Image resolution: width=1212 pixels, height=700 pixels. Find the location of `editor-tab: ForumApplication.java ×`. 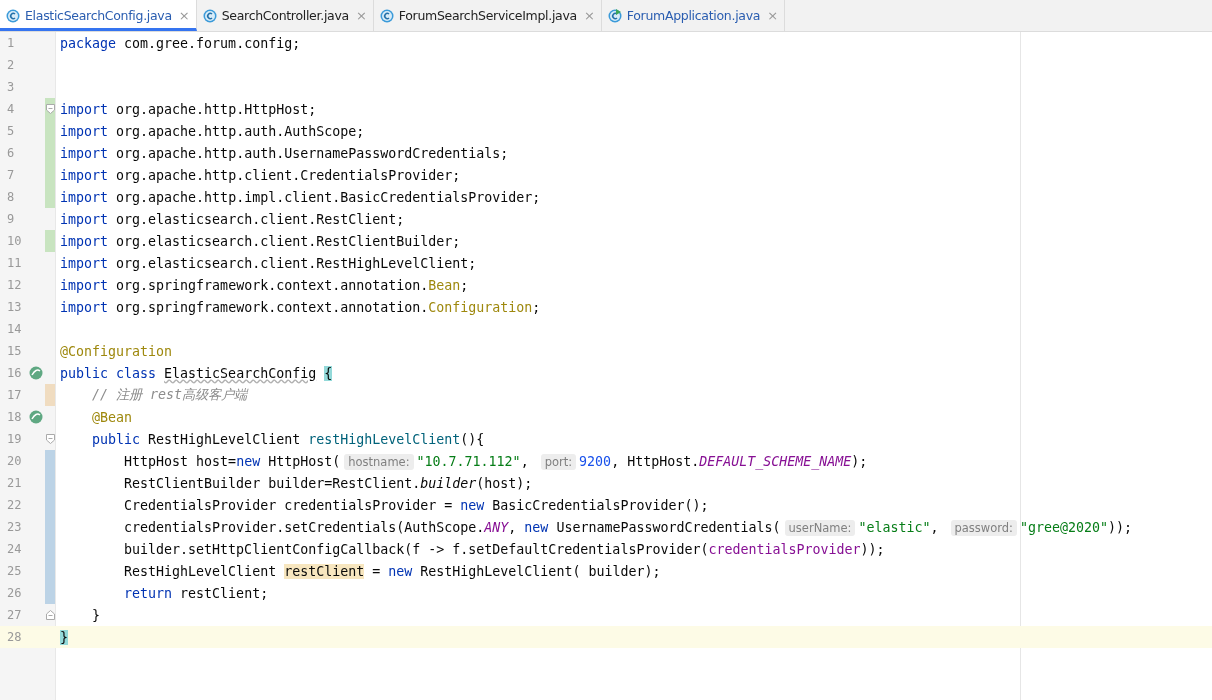

editor-tab: ForumApplication.java × is located at coordinates (693, 15).